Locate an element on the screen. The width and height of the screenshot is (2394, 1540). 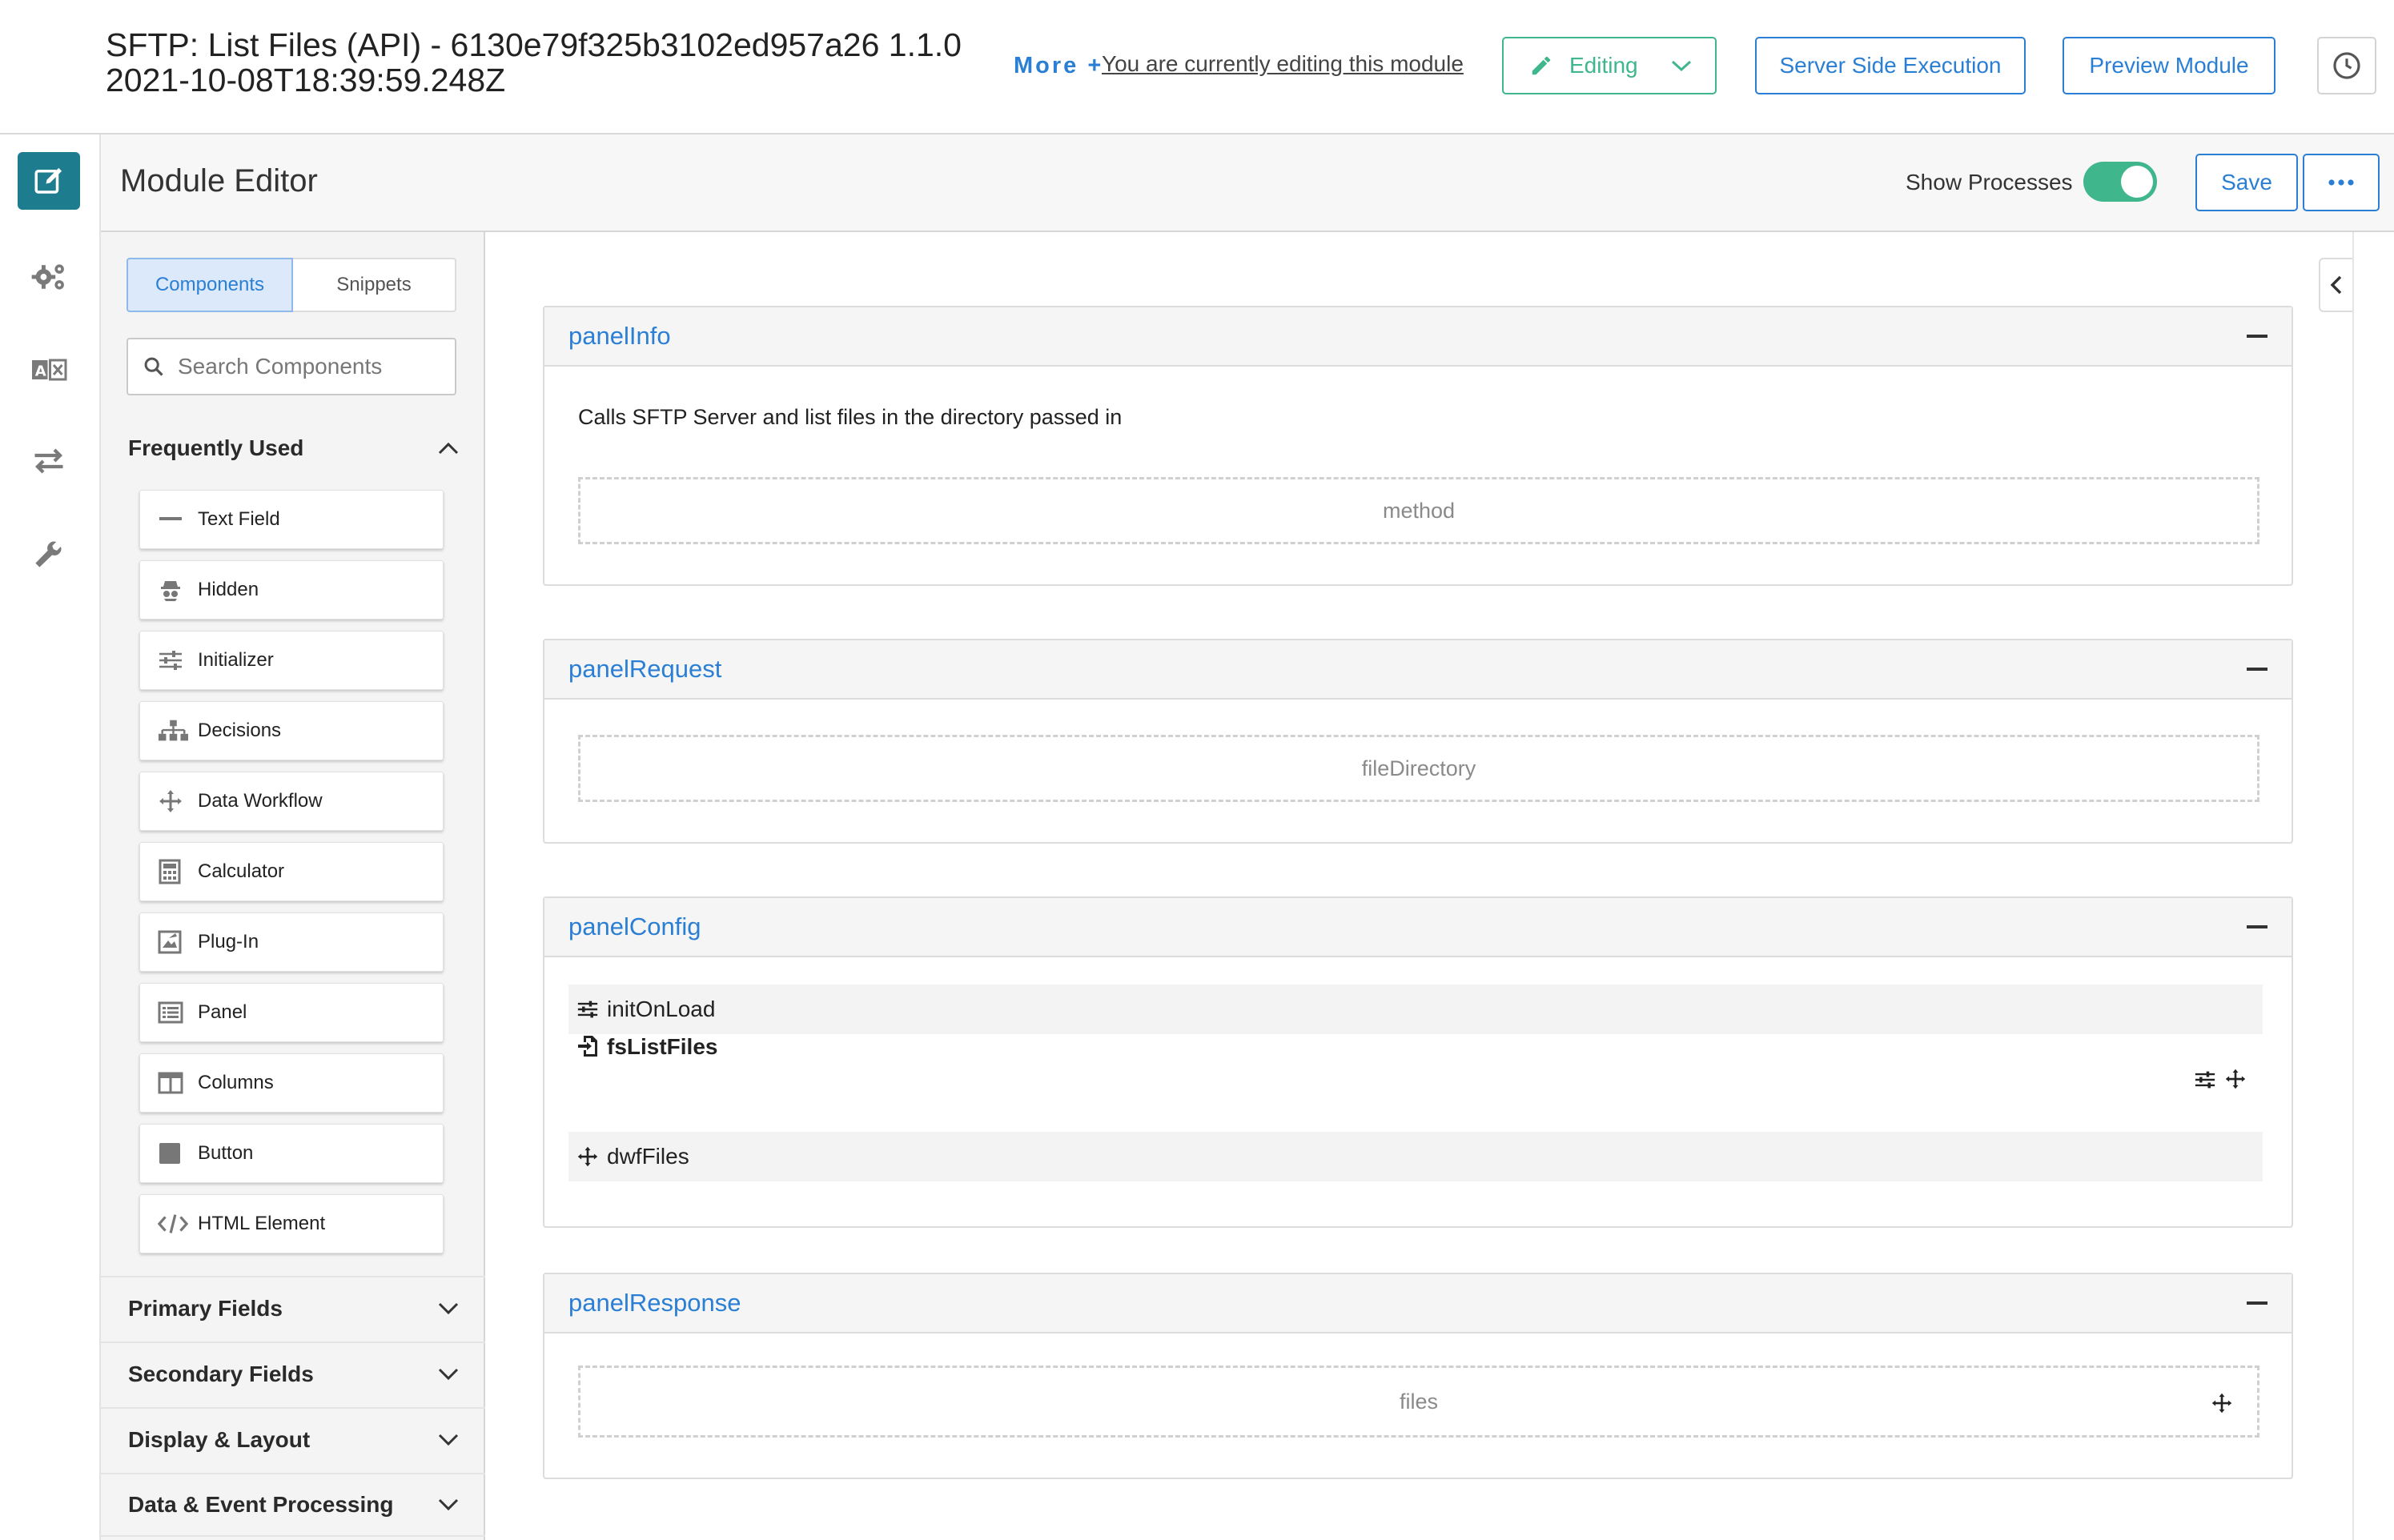
panel-header: panelResponse is located at coordinates (1418, 1303).